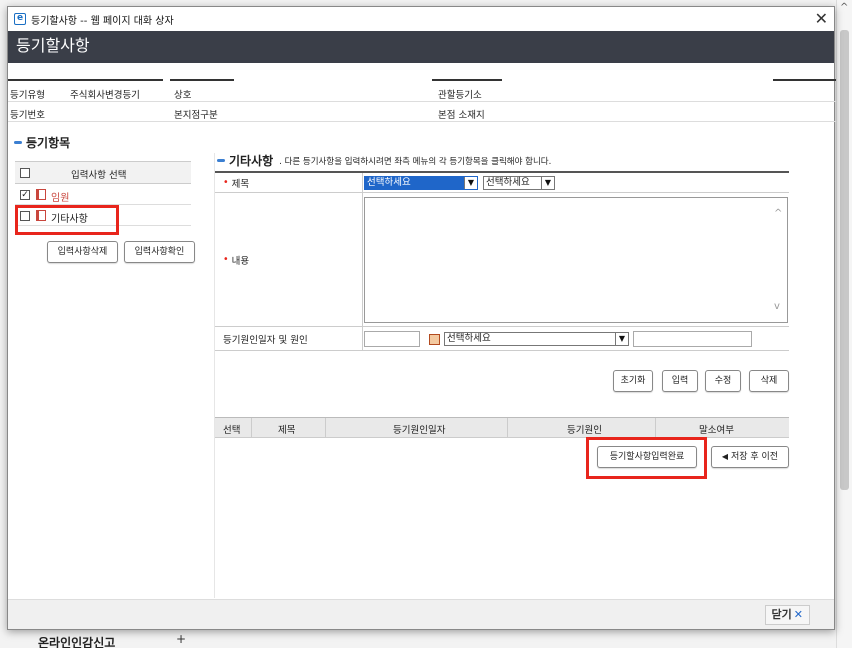 This screenshot has height=648, width=852. I want to click on title-row: • 제목 선택하세요 ▼ 선택하세요 ▼, so click(502, 182).